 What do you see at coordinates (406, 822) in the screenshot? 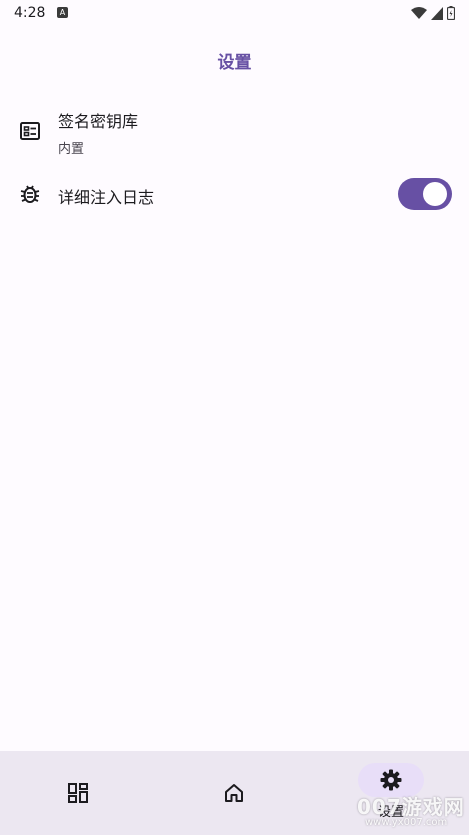
I see `watermark-url: www.yx007.com` at bounding box center [406, 822].